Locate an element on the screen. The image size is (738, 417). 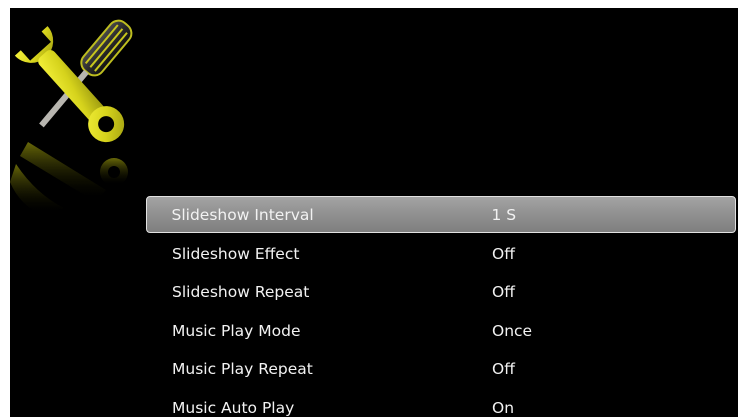
wrench-screwdriver-icon is located at coordinates (71, 117).